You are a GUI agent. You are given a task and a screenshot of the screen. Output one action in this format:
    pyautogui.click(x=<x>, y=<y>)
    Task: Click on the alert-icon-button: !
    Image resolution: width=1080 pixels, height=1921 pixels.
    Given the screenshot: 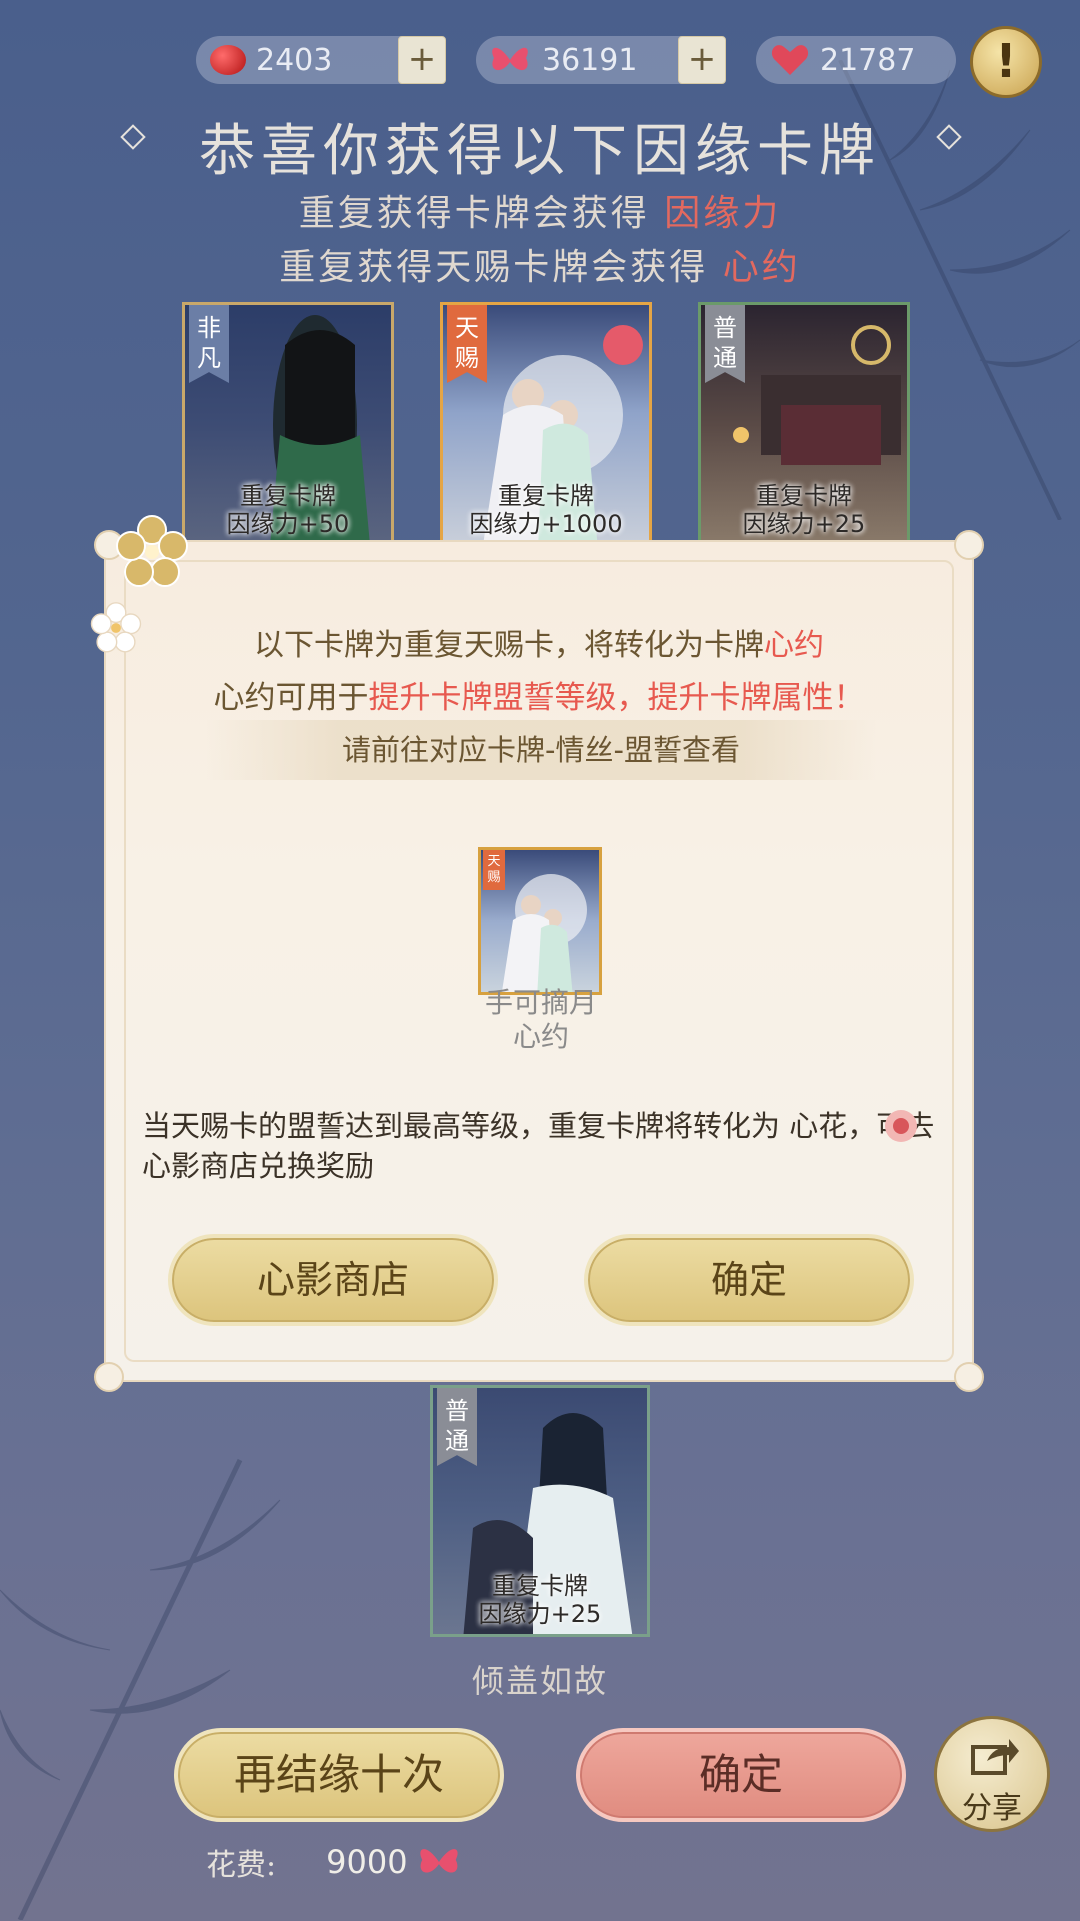 What is the action you would take?
    pyautogui.click(x=1006, y=62)
    